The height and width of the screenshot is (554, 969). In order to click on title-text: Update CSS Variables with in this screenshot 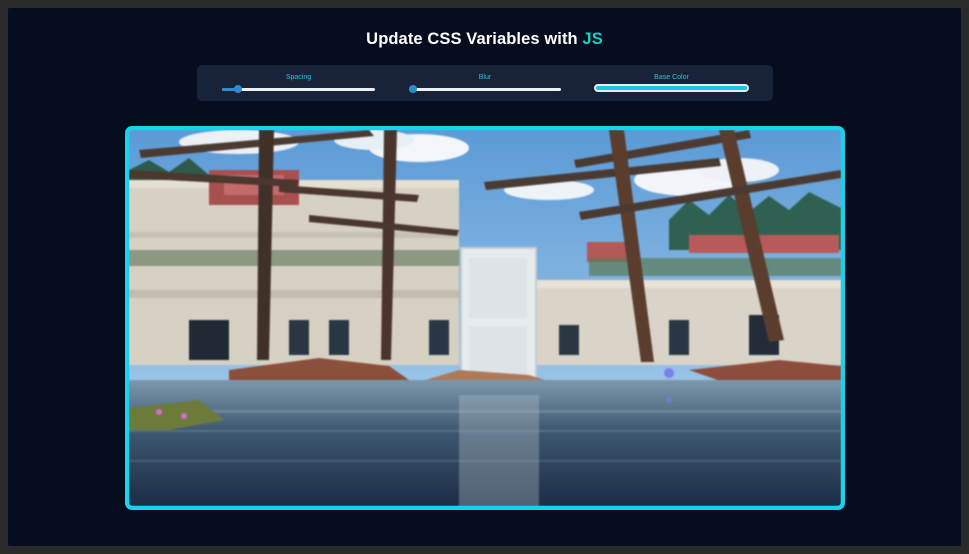, I will do `click(474, 39)`.